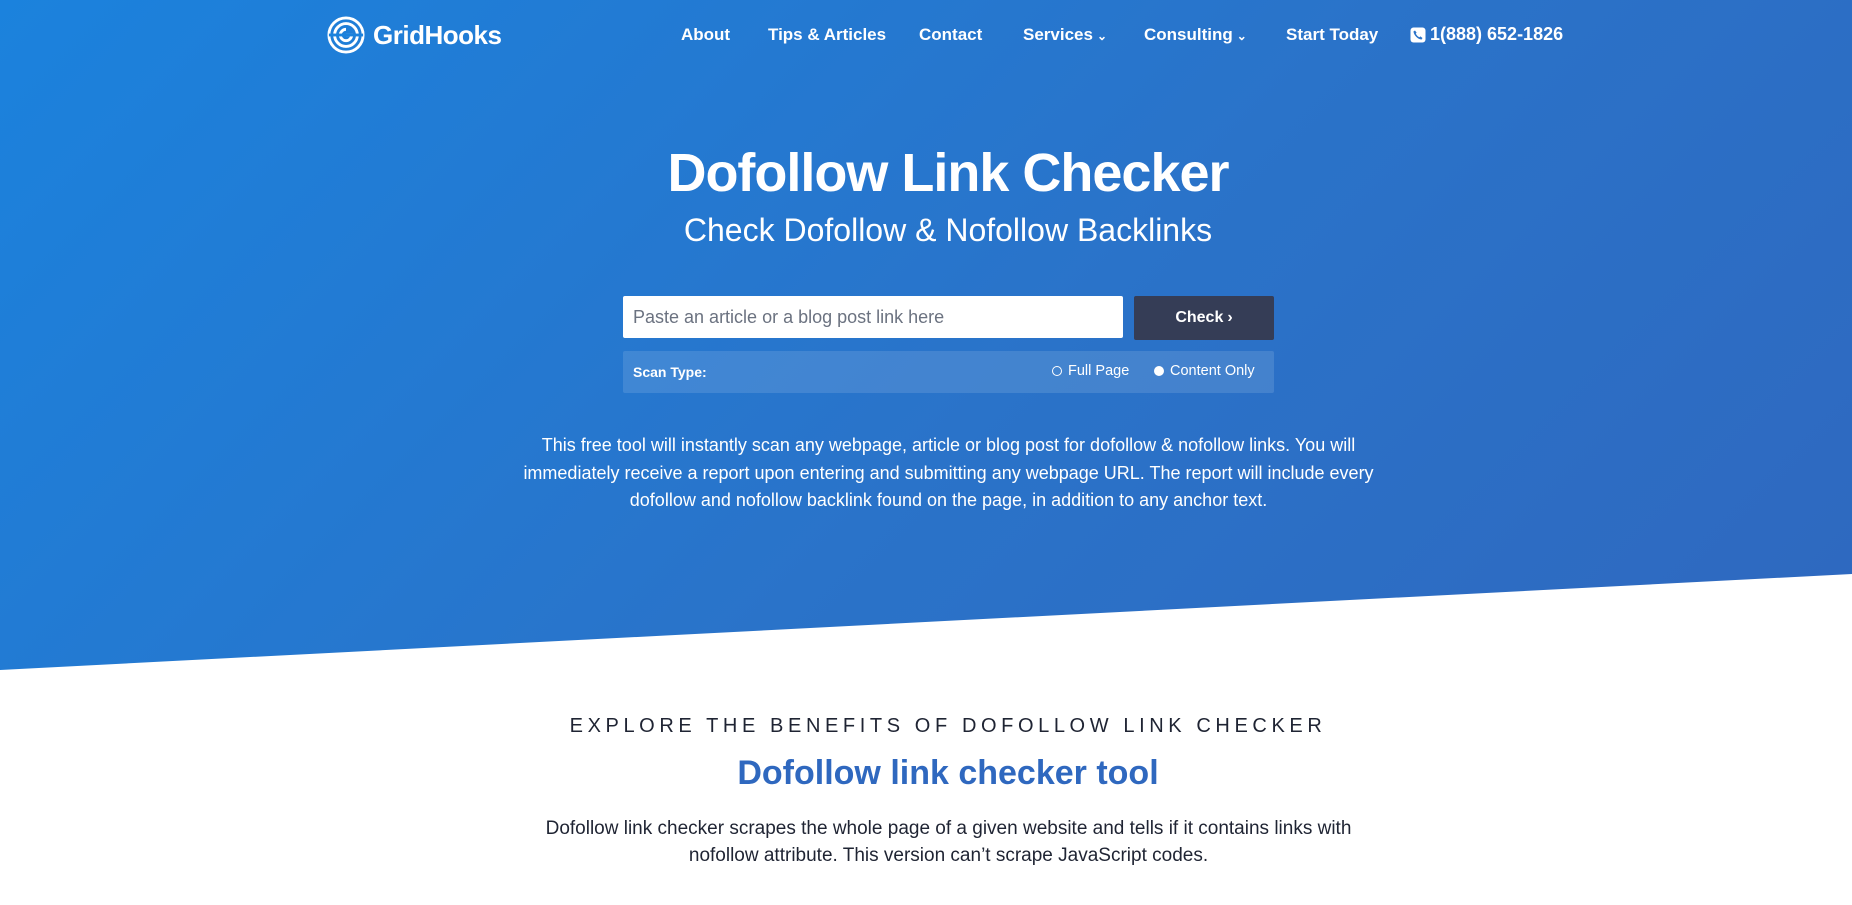  Describe the element at coordinates (1099, 371) in the screenshot. I see `radio-label: Full Page` at that location.